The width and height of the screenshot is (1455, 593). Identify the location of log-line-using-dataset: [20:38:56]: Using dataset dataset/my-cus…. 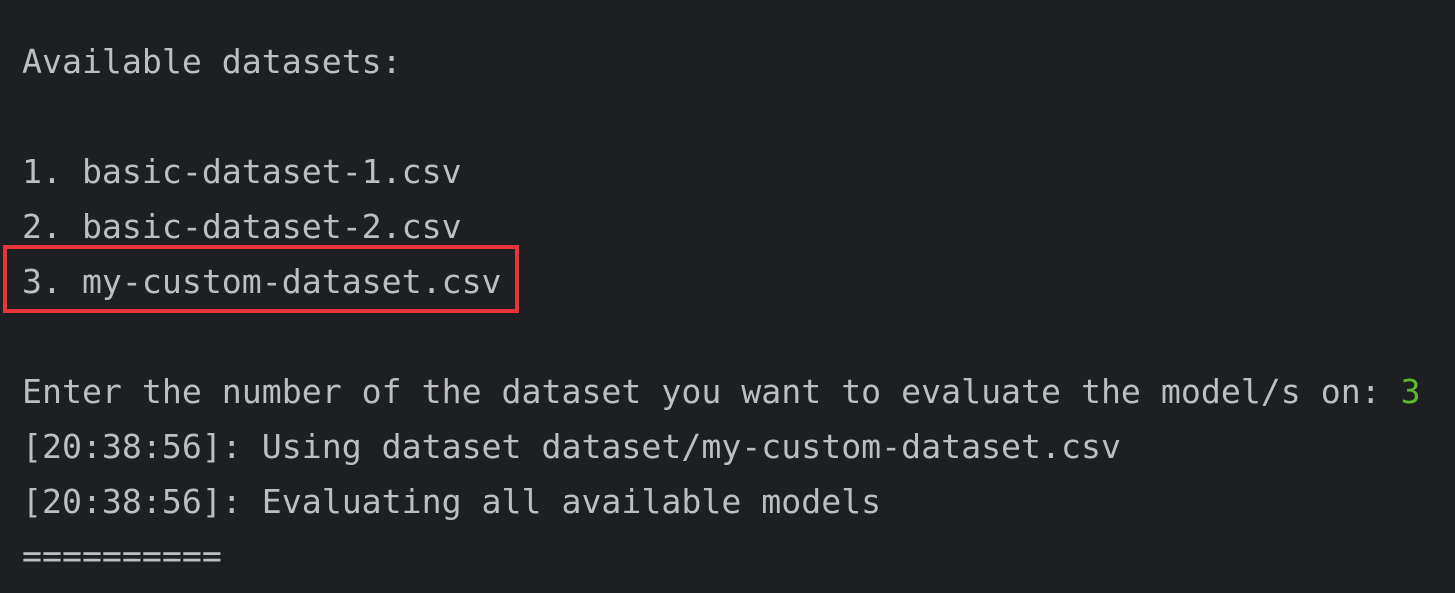
(571, 446).